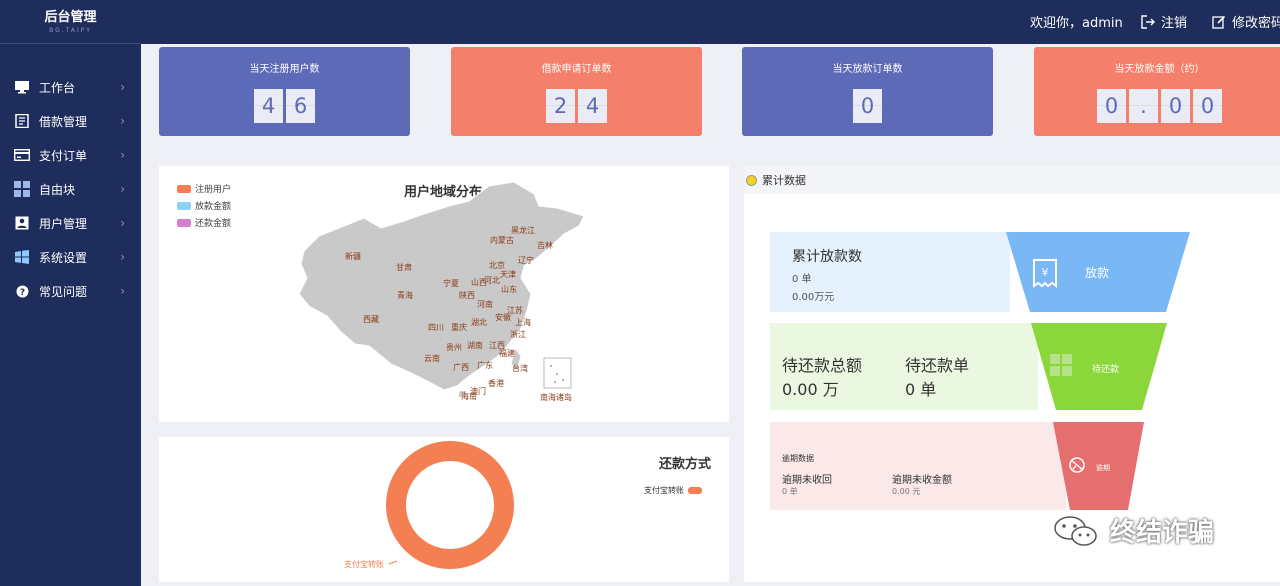  I want to click on province-label: 山东, so click(509, 289).